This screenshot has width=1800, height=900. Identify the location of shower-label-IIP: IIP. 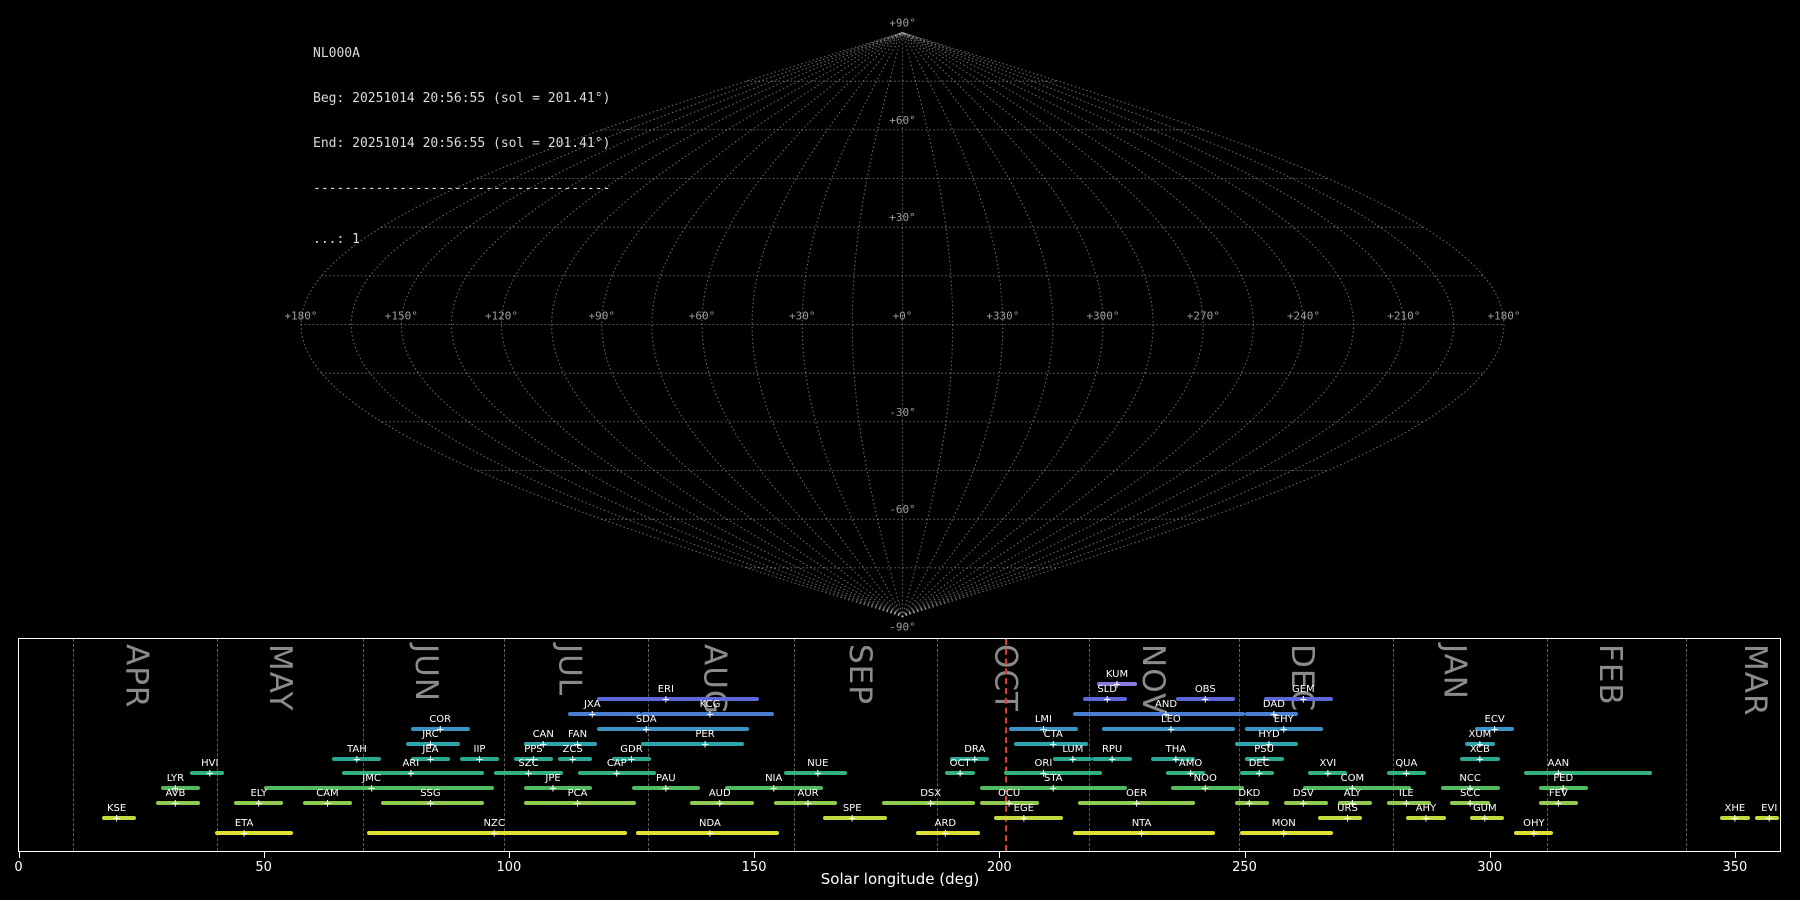
(479, 749).